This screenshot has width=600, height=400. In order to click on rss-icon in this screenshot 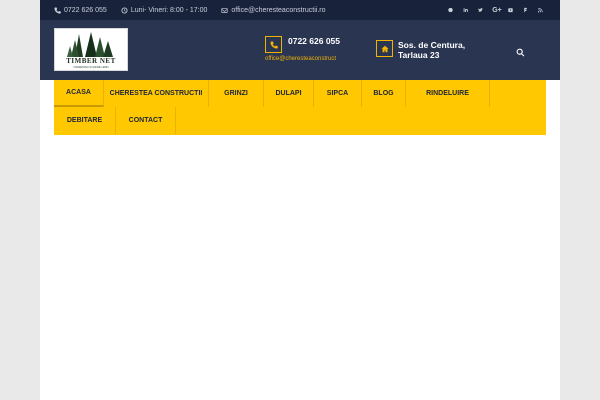, I will do `click(542, 10)`.